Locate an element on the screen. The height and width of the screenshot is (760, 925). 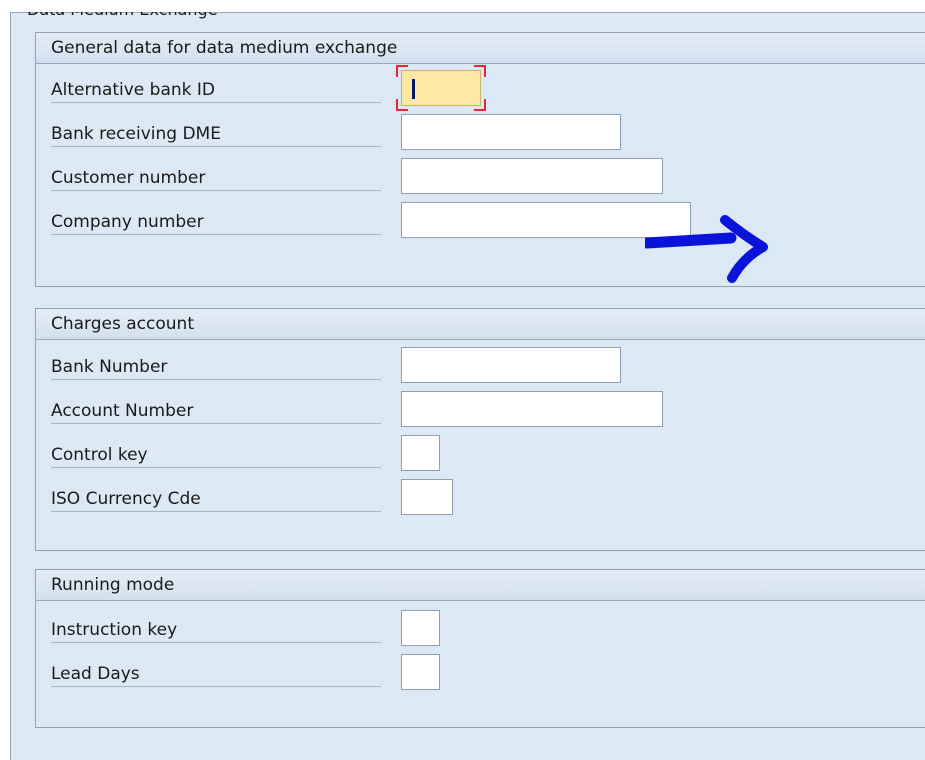
company-number-label: Company number is located at coordinates (216, 222).